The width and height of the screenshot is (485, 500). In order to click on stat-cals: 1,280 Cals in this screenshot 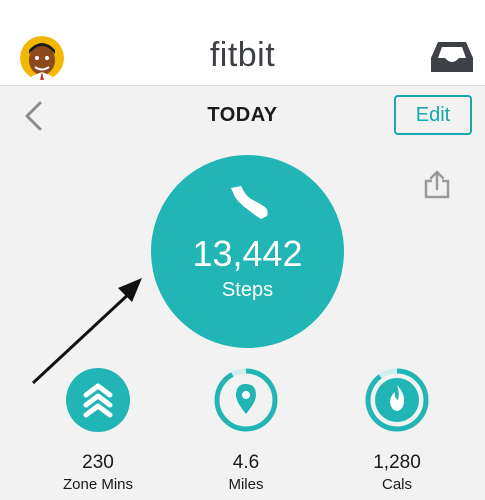, I will do `click(397, 430)`.